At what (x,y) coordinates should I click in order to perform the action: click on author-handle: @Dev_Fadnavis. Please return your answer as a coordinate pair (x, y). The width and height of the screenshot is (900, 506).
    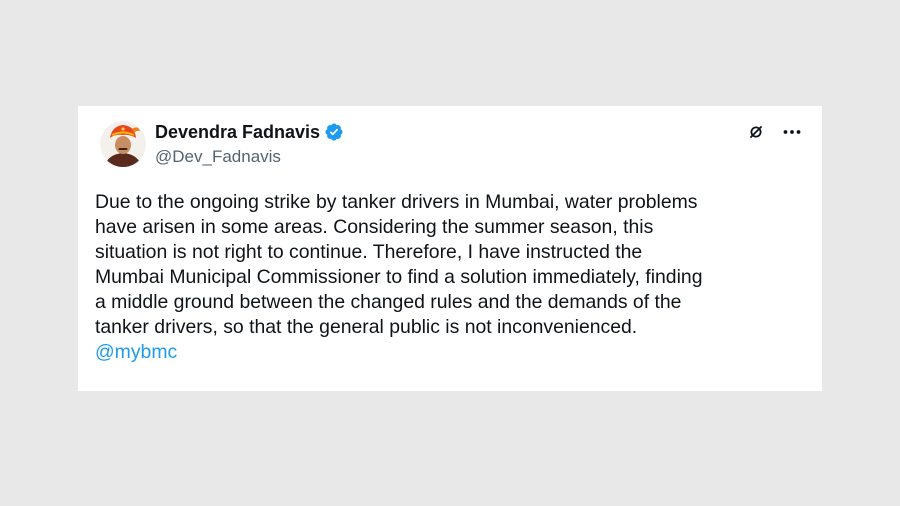
    Looking at the image, I should click on (218, 157).